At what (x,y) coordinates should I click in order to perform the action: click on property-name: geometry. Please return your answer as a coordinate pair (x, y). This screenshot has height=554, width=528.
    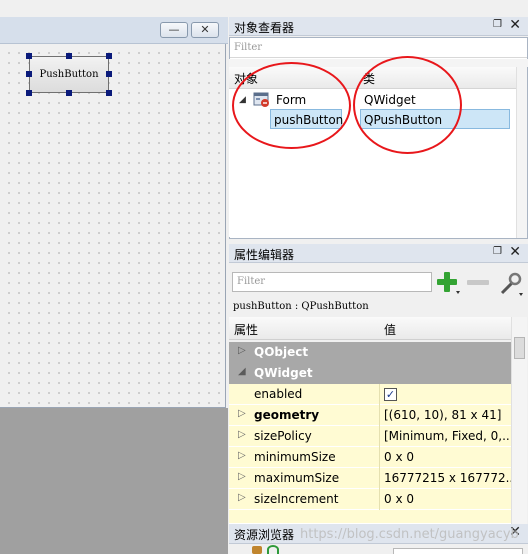
    Looking at the image, I should click on (287, 415).